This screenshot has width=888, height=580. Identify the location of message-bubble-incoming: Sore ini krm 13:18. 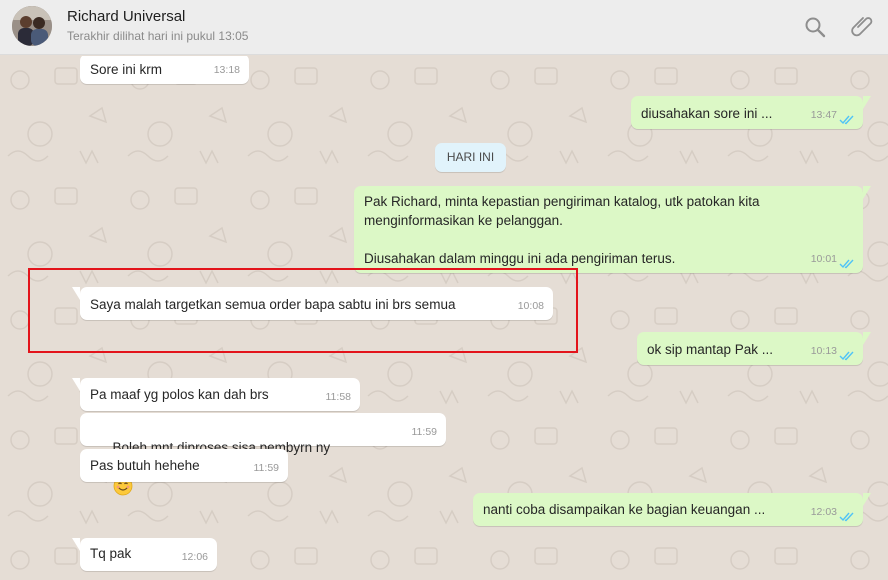
(164, 70).